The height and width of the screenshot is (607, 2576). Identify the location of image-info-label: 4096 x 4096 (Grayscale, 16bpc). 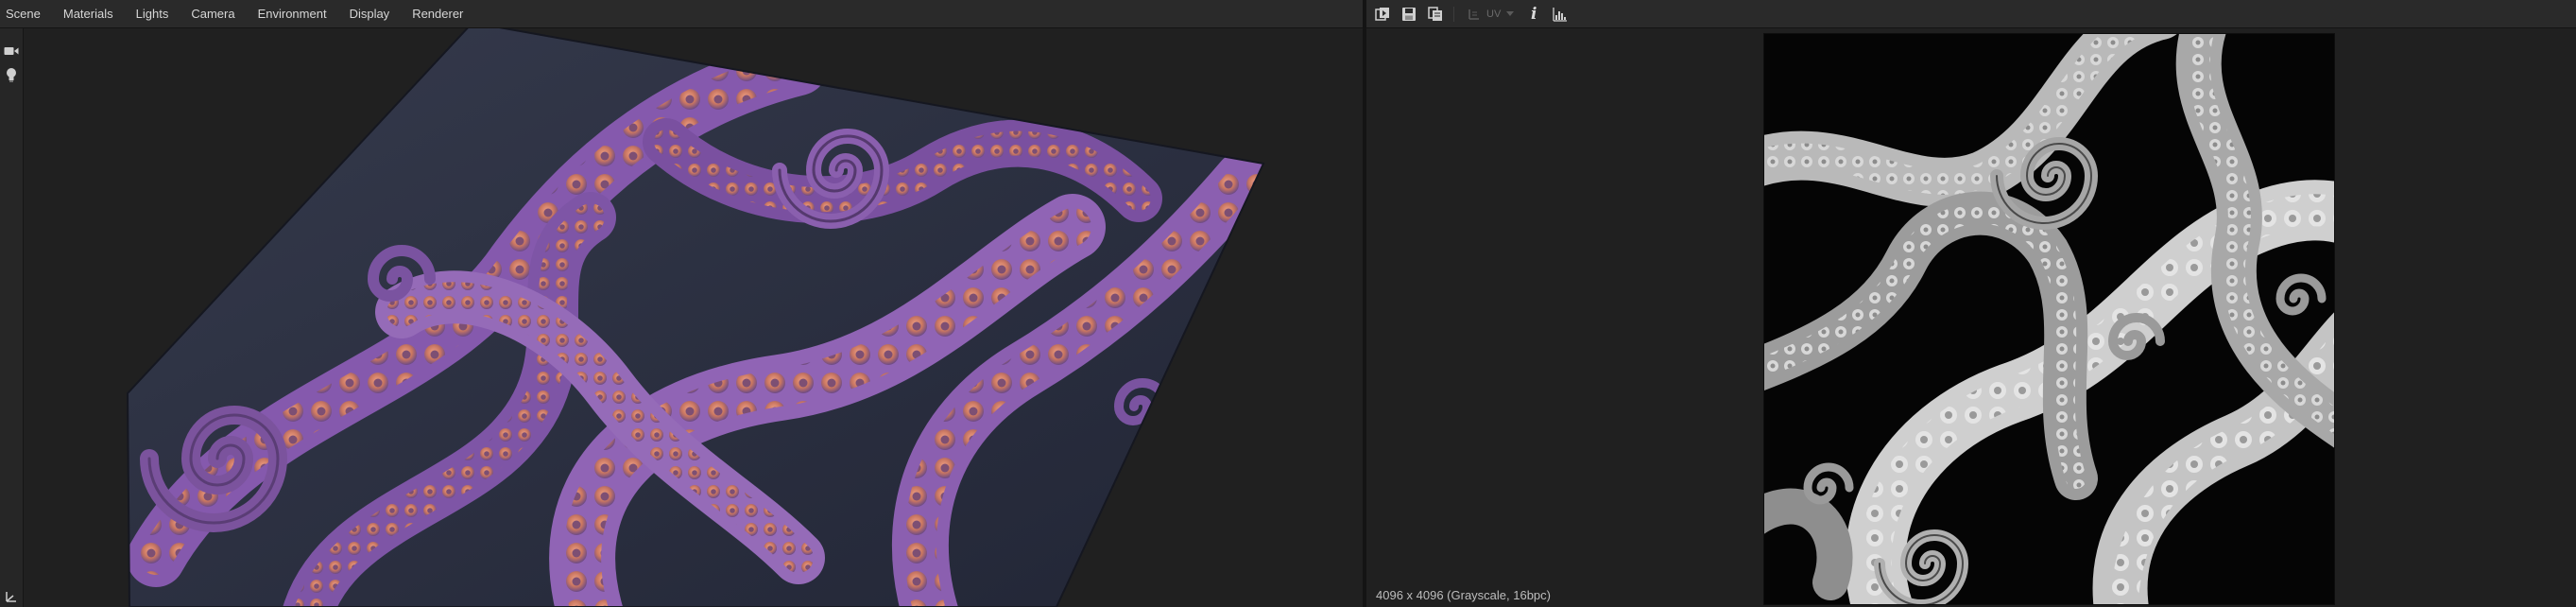
(1463, 595).